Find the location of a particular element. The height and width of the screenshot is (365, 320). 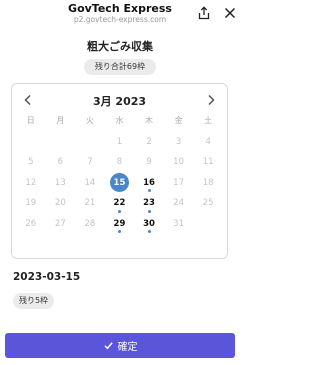

calendar-day: 23 is located at coordinates (149, 203).